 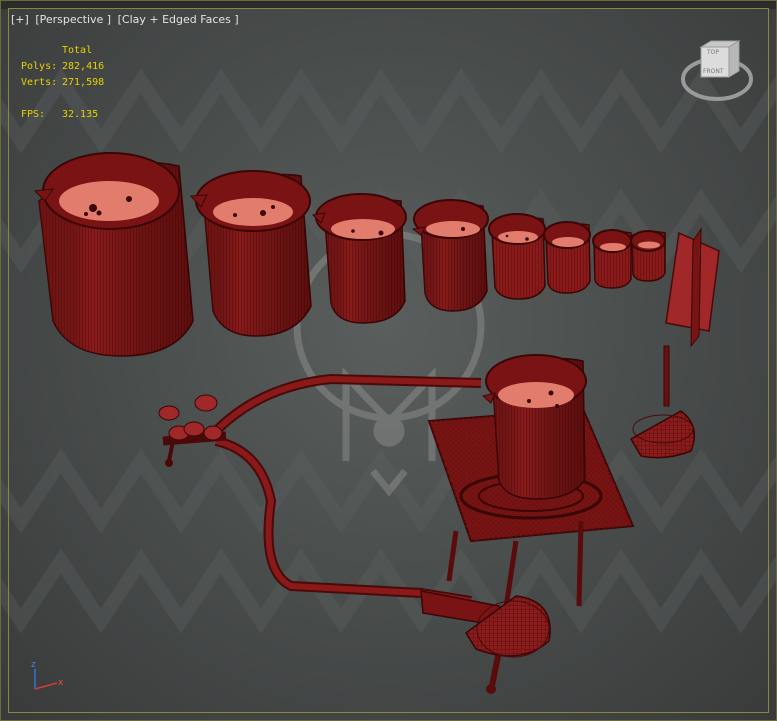 I want to click on viewport-label-menu: [+] [Perspective ] [Clay + Edged Faces ], so click(x=126, y=21).